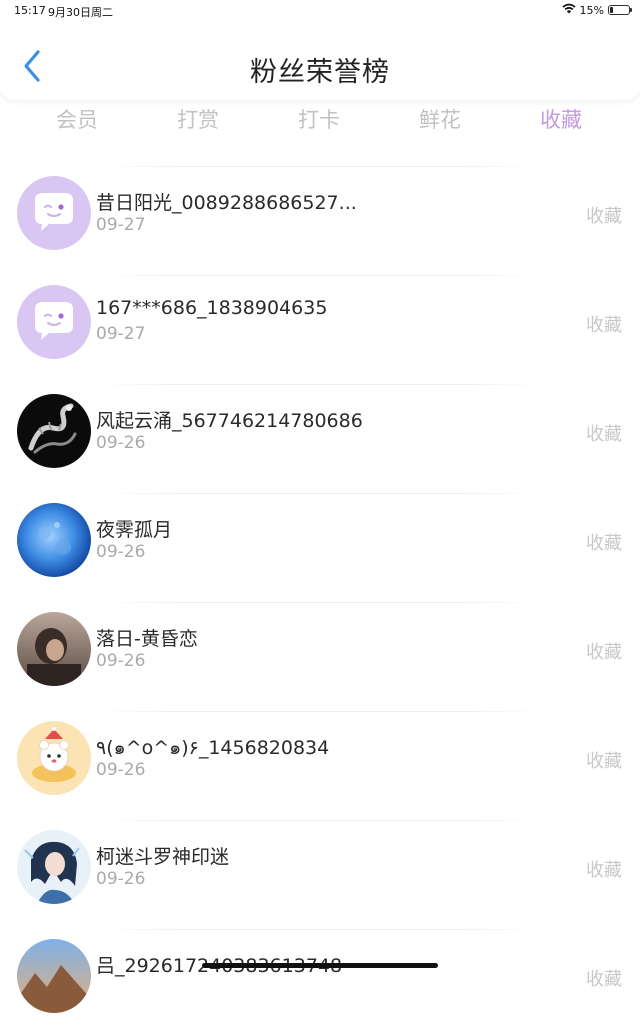  Describe the element at coordinates (30, 10) in the screenshot. I see `status-time: 15:17` at that location.